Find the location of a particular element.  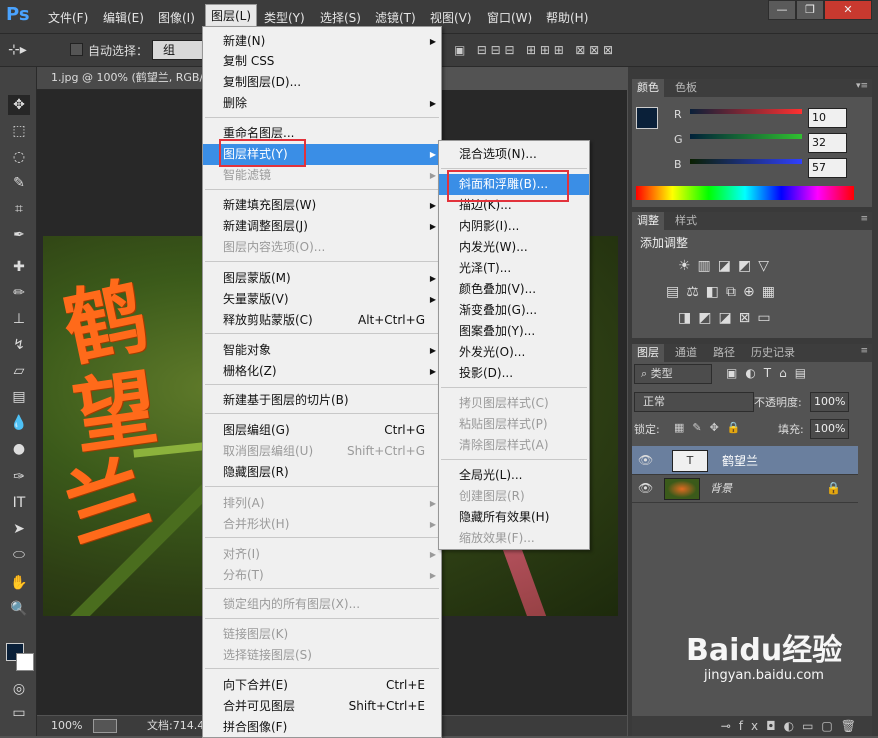

menu-item-merge-down: 向下合并(E) Ctrl+E is located at coordinates (322, 685).